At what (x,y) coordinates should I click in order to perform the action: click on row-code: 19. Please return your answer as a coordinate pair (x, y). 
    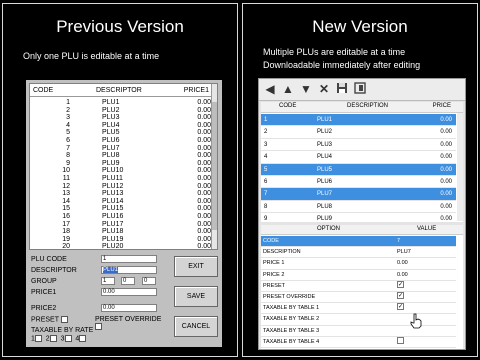
    Looking at the image, I should click on (66, 239).